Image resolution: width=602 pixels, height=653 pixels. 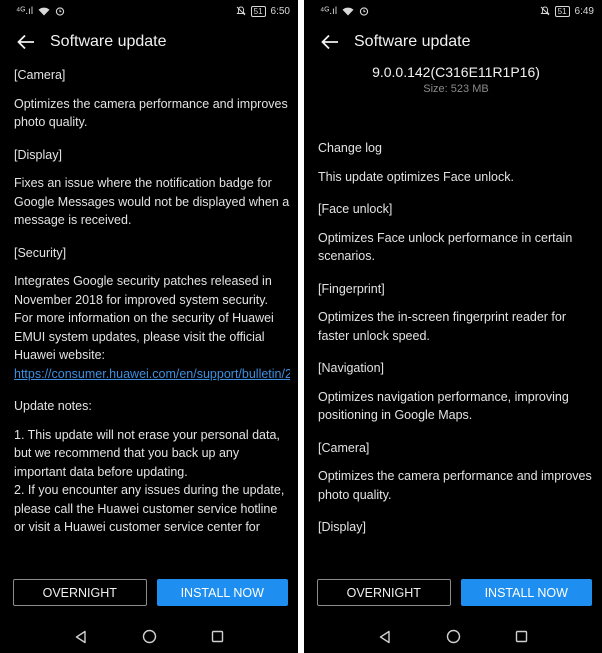 I want to click on section-heading-security: [Security], so click(x=40, y=252).